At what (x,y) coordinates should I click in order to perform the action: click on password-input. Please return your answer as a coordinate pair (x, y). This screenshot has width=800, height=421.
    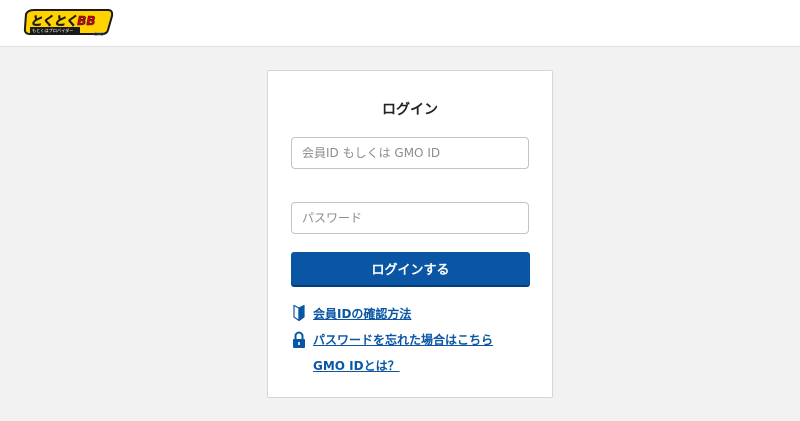
    Looking at the image, I should click on (410, 218).